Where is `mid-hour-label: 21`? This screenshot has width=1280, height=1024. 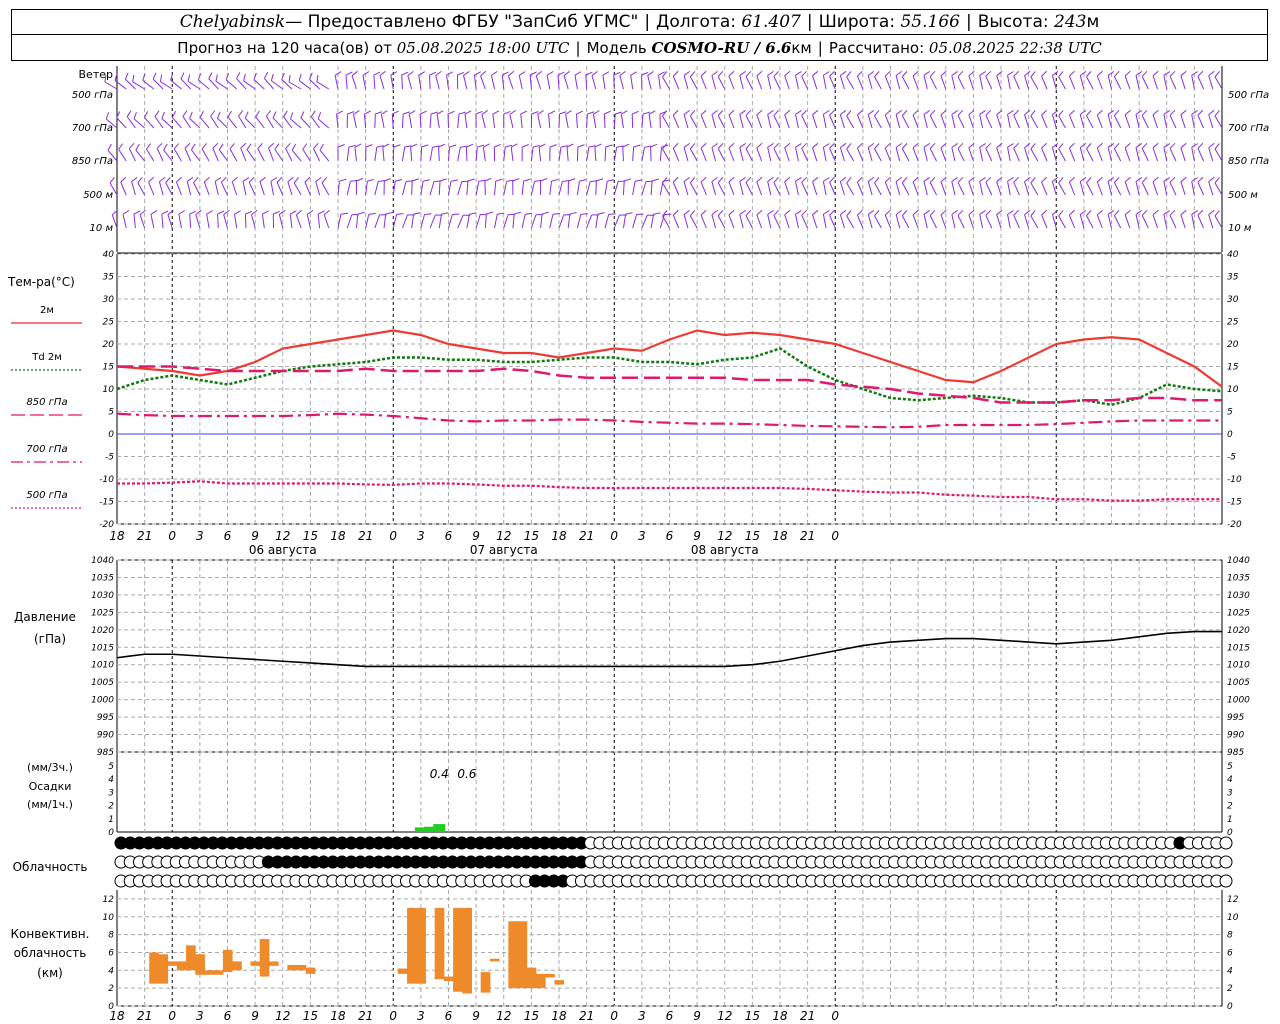 mid-hour-label: 21 is located at coordinates (144, 536).